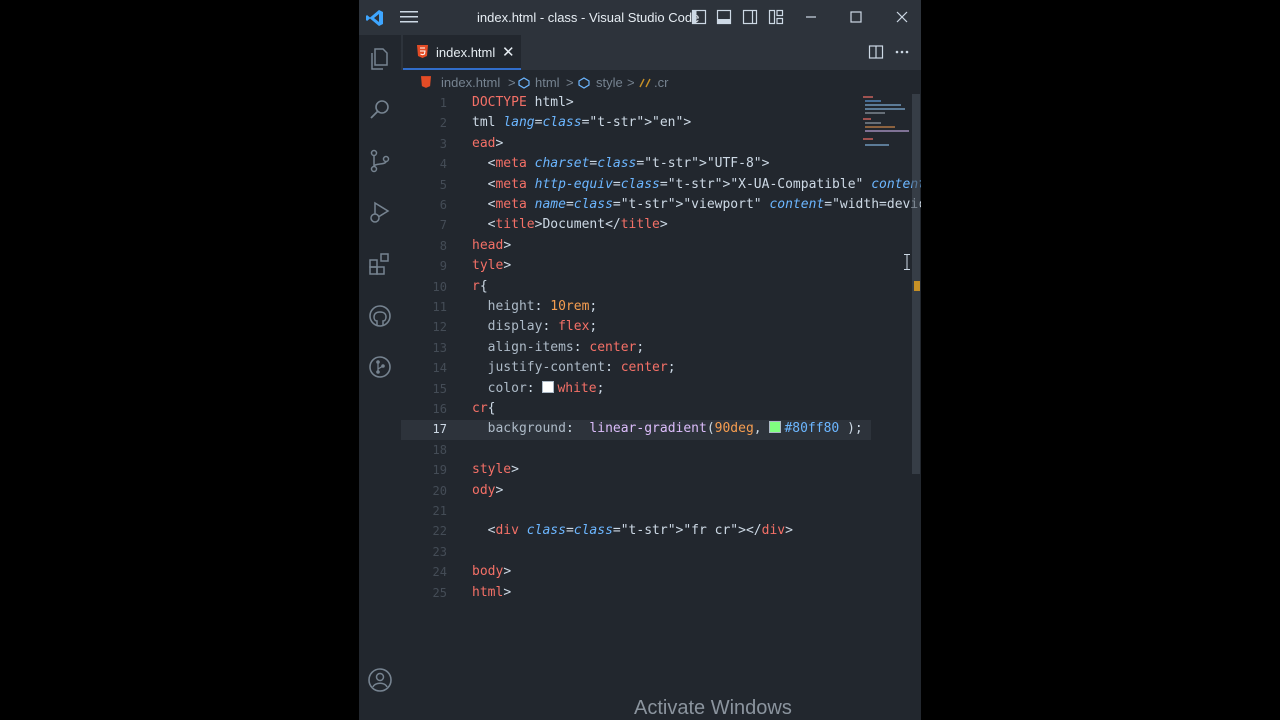 This screenshot has width=1280, height=720. I want to click on code-line: 1 DOCTYPE html>, so click(636, 104).